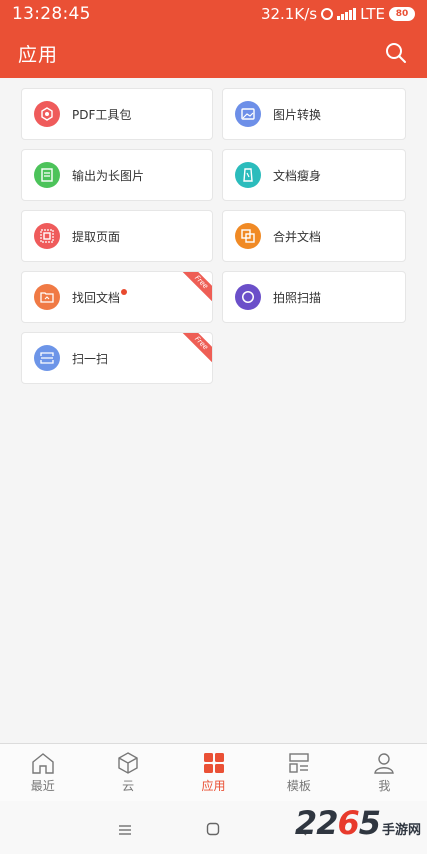 This screenshot has width=427, height=854. What do you see at coordinates (299, 762) in the screenshot?
I see `template-icon` at bounding box center [299, 762].